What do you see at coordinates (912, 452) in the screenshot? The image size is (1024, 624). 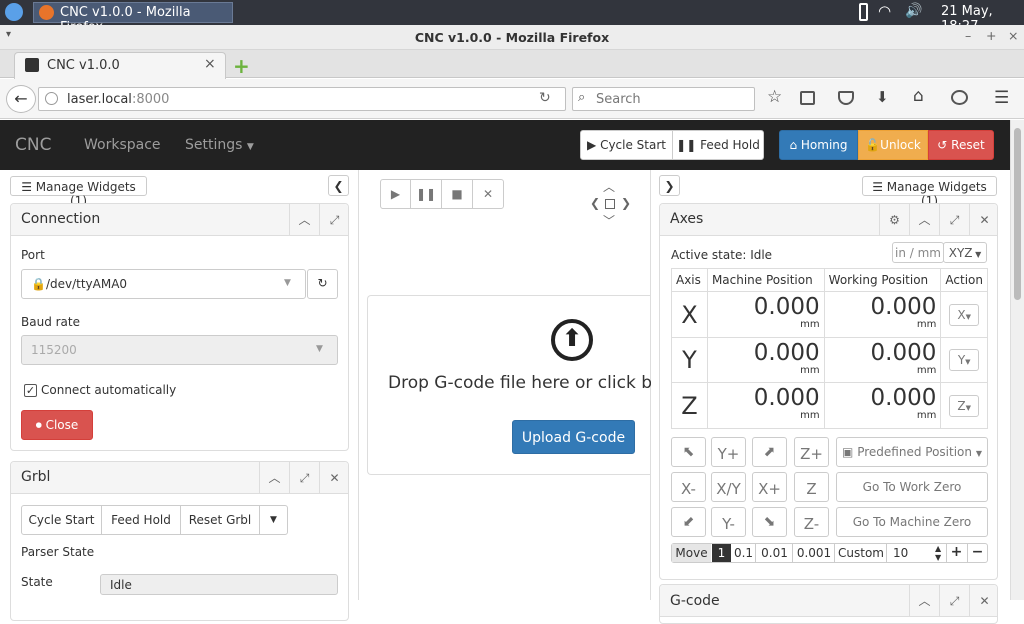 I see `predefined-position-dropdown: ▣ Predefined Position ▼` at bounding box center [912, 452].